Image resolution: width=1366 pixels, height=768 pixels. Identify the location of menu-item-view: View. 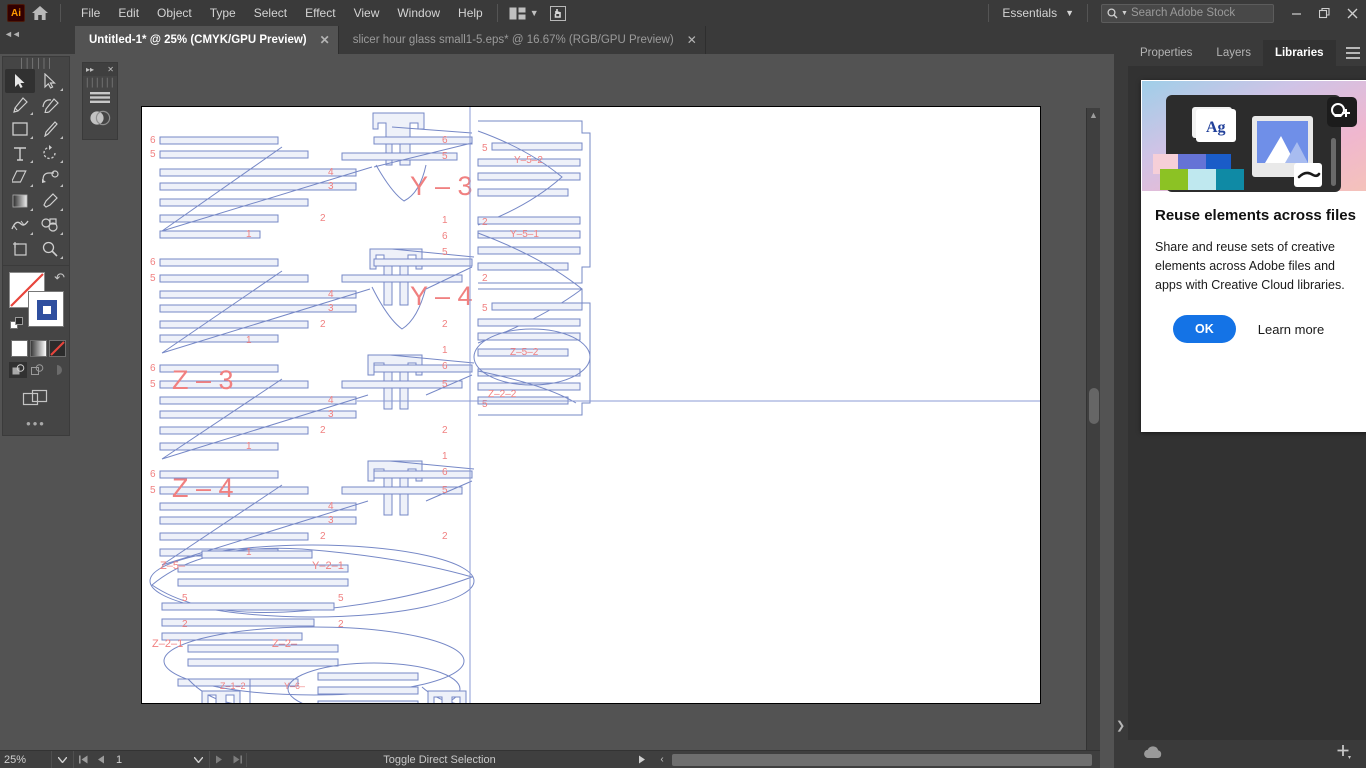
(367, 13).